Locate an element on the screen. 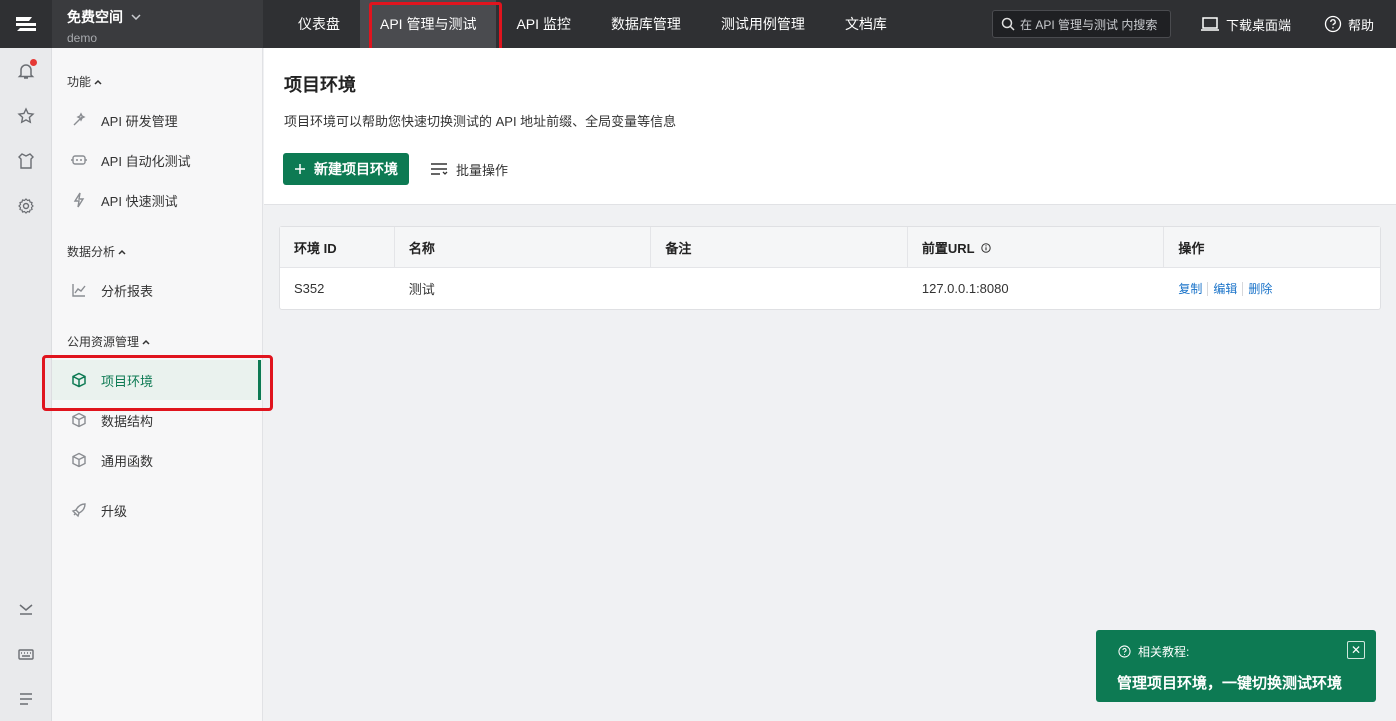 This screenshot has width=1396, height=721. group-shared-label: 公用资源管理 is located at coordinates (103, 342).